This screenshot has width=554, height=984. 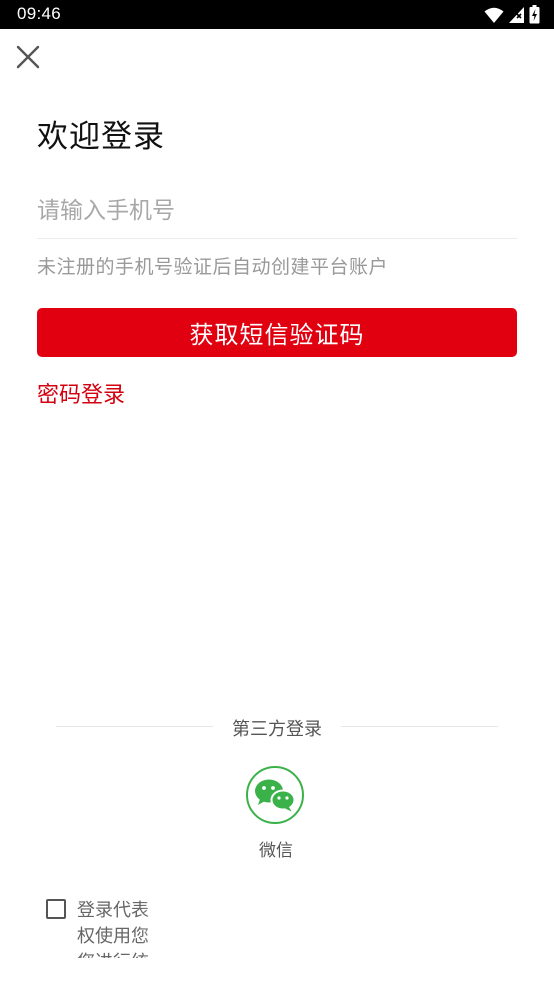 What do you see at coordinates (39, 13) in the screenshot?
I see `status-time: 09:46` at bounding box center [39, 13].